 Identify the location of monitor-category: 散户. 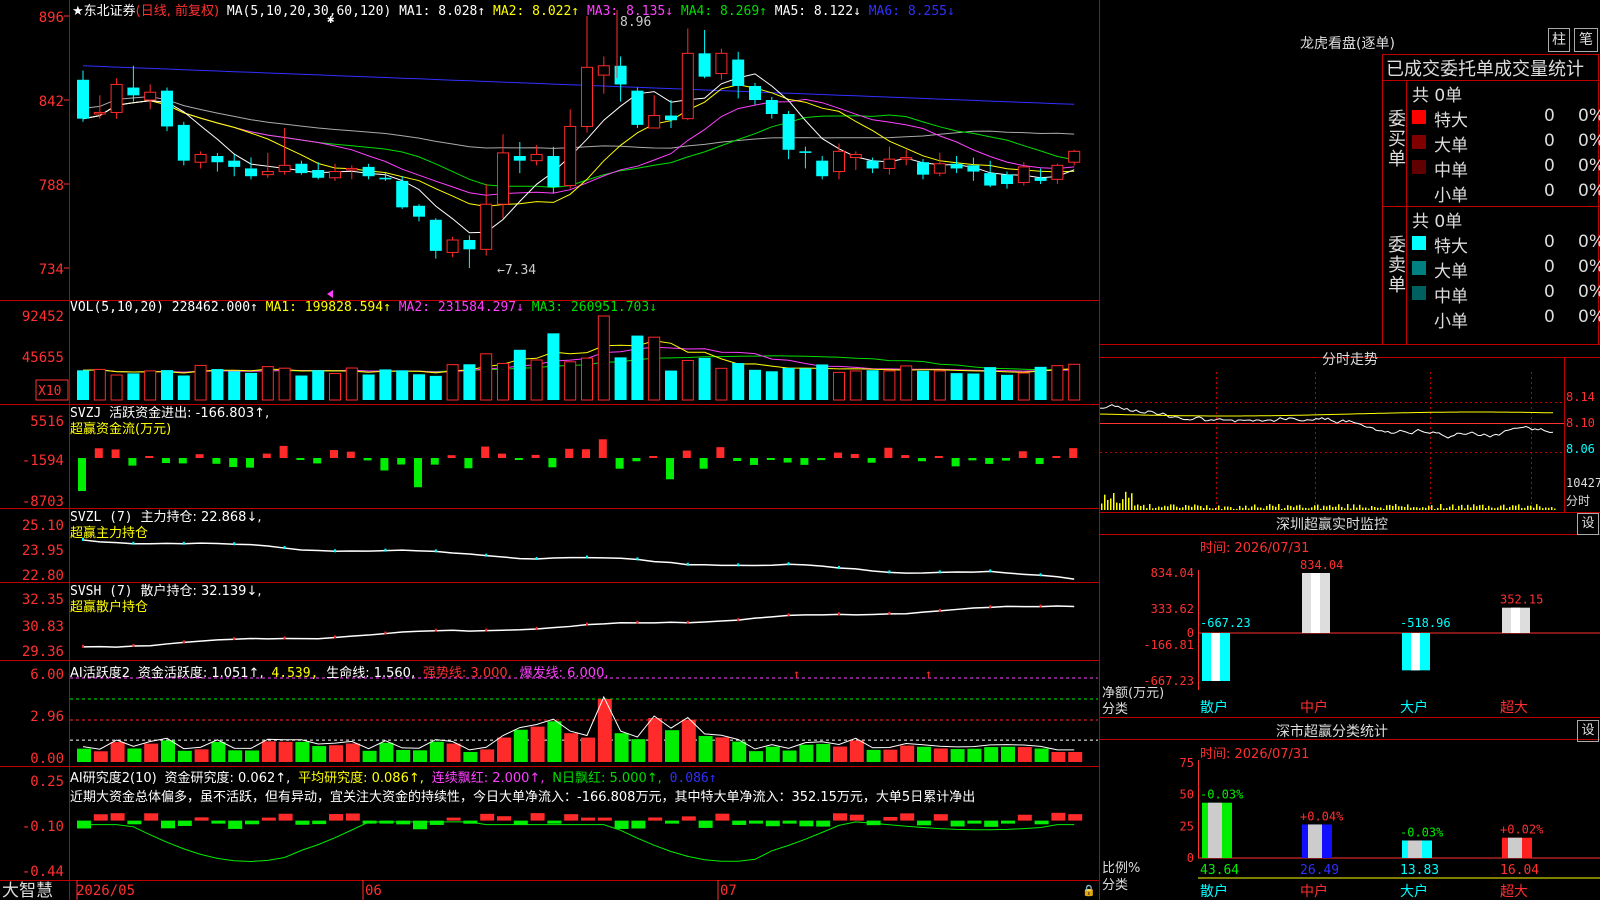
(1214, 707).